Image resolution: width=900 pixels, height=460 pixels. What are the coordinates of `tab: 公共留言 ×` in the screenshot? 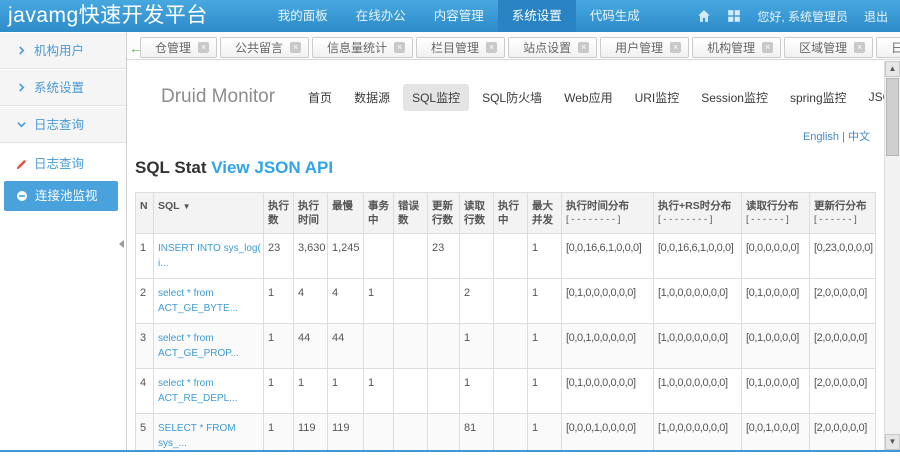 It's located at (265, 47).